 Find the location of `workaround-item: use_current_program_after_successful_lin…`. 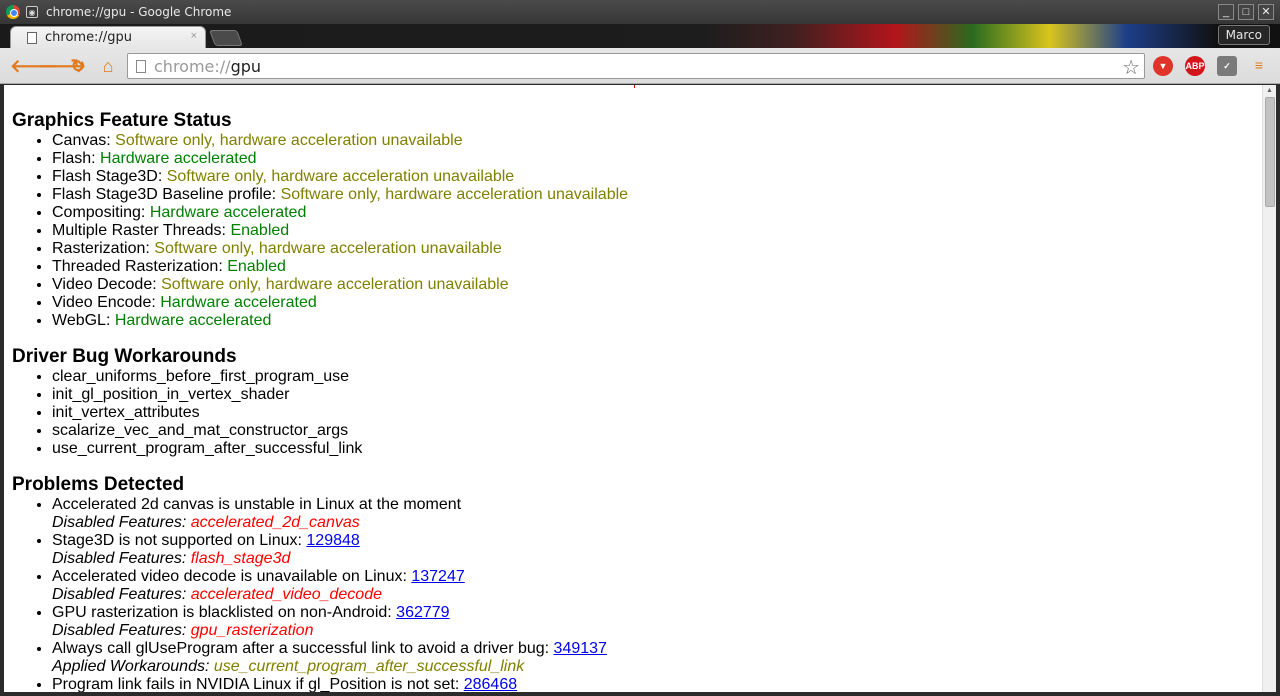

workaround-item: use_current_program_after_successful_lin… is located at coordinates (207, 449).